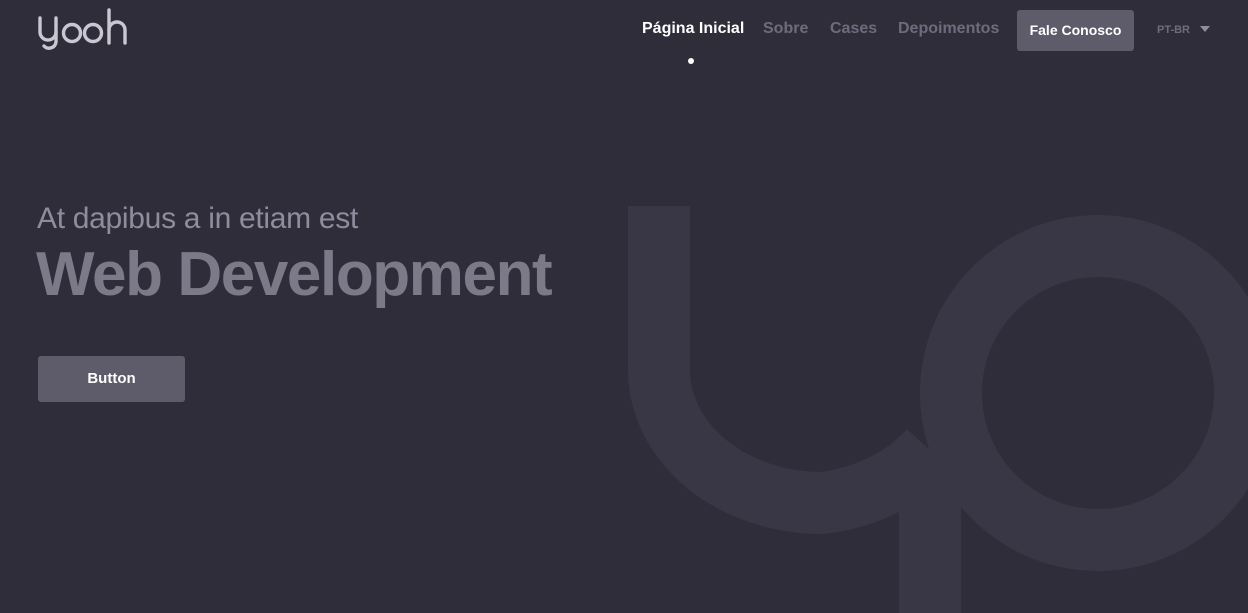  I want to click on hero-button: Button, so click(111, 379).